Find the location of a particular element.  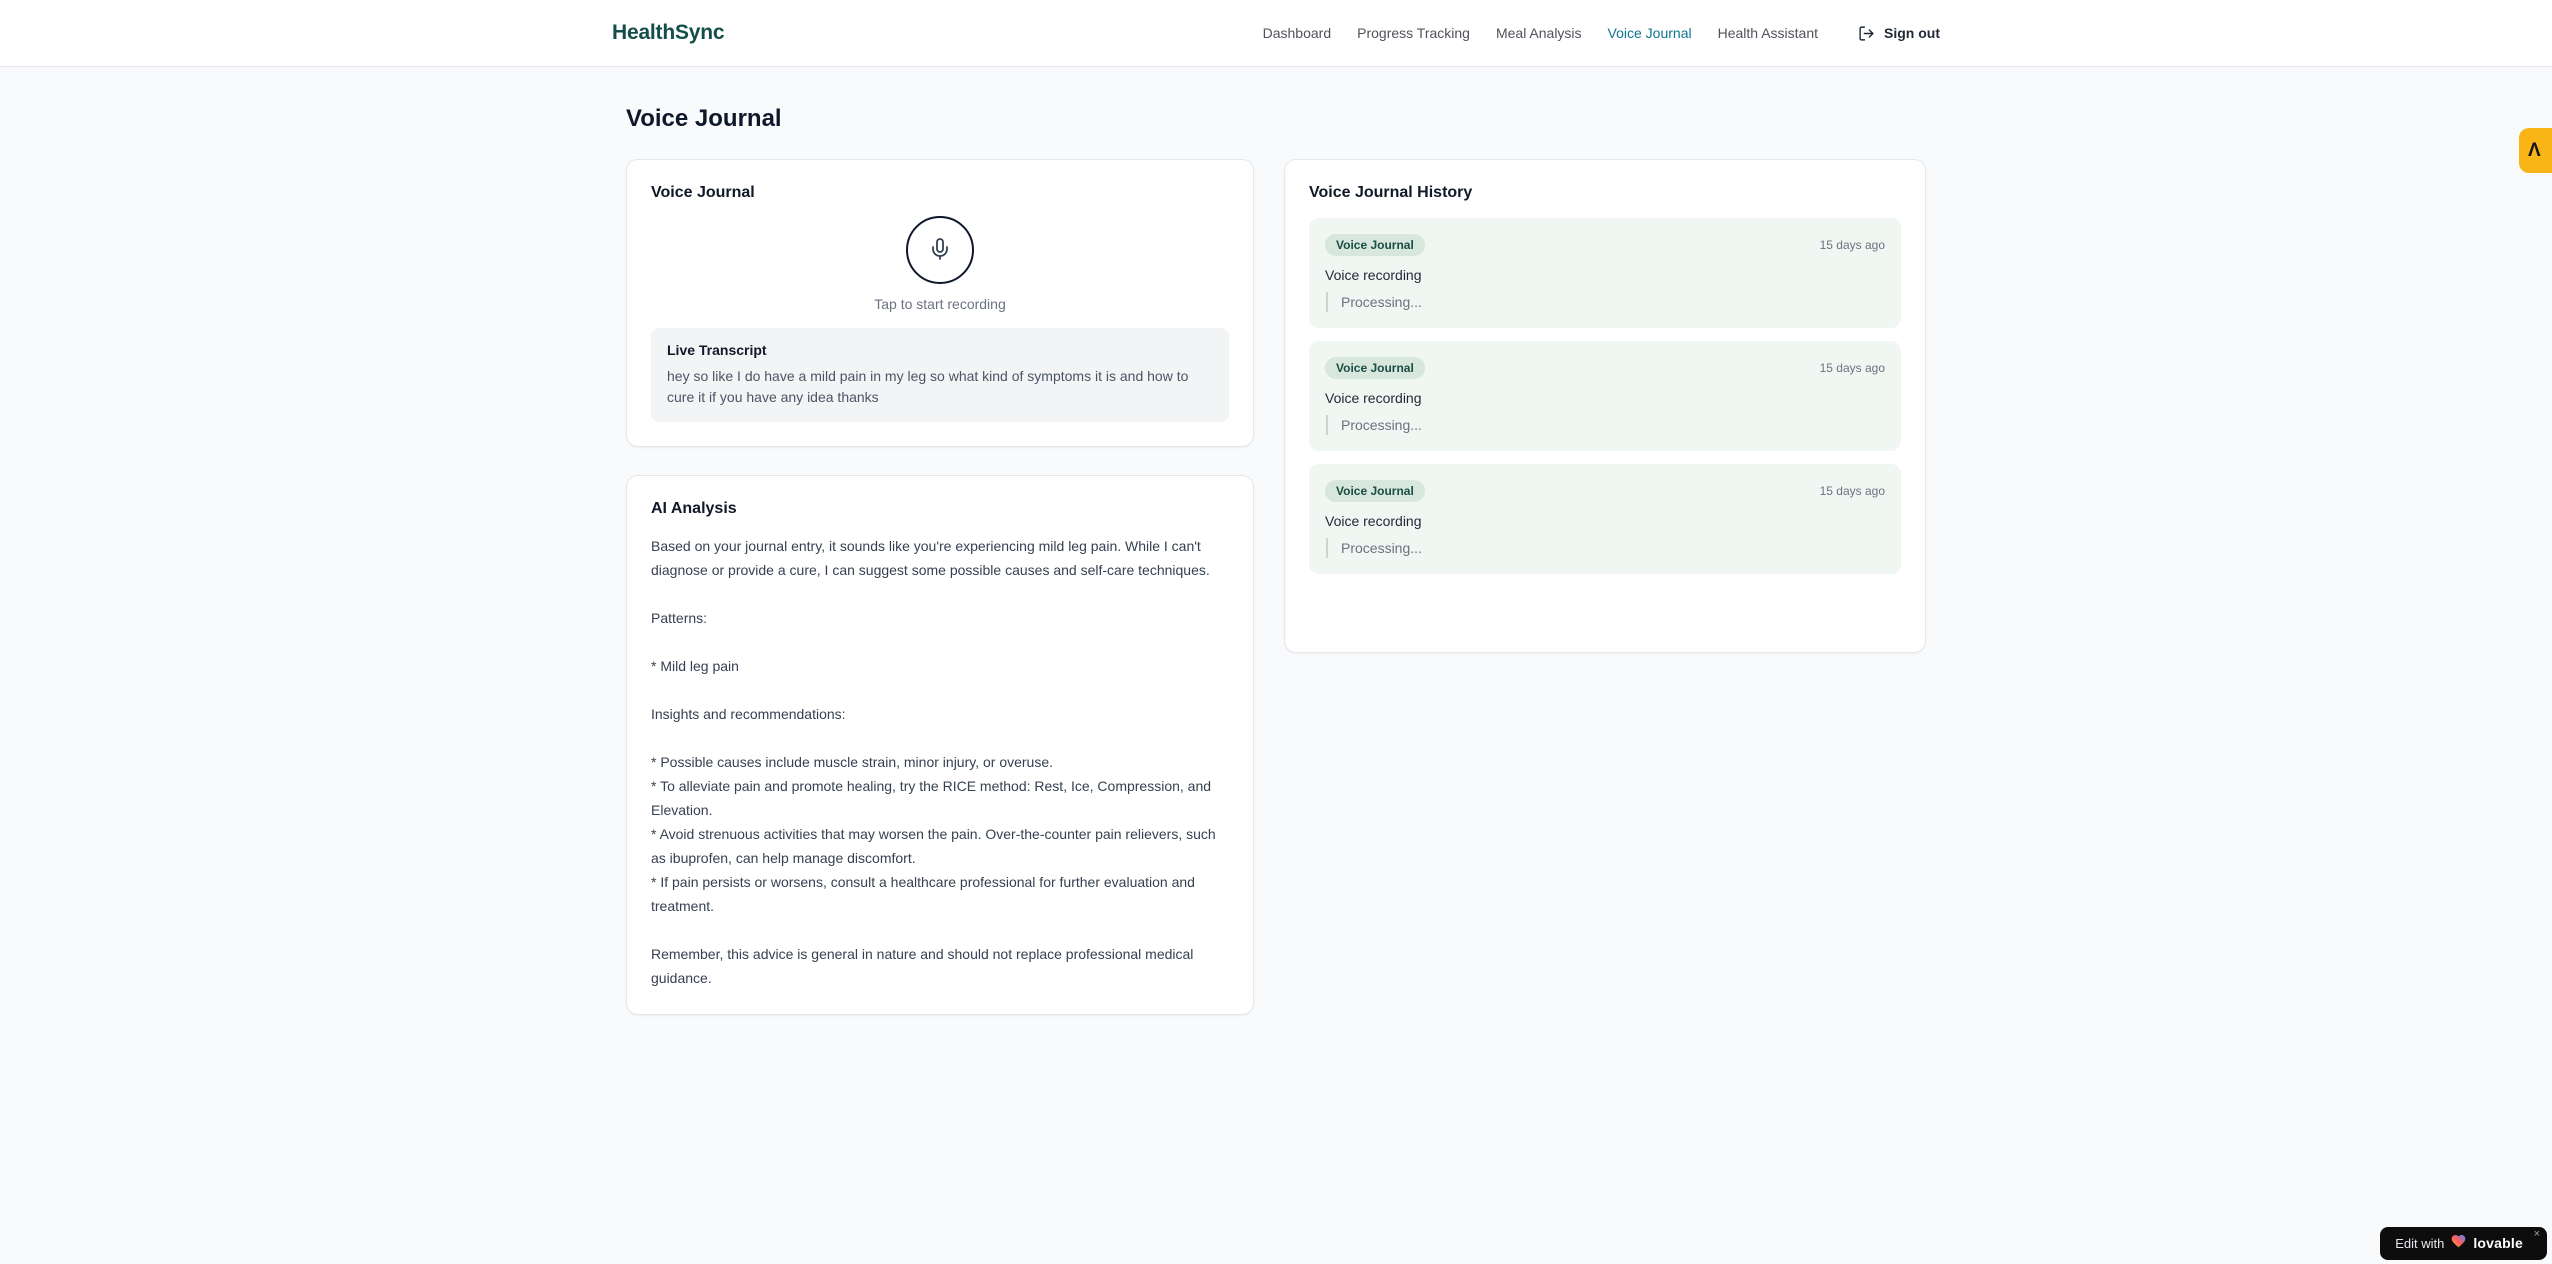

lovable-badge: Edit with lovable × is located at coordinates (2463, 1243).